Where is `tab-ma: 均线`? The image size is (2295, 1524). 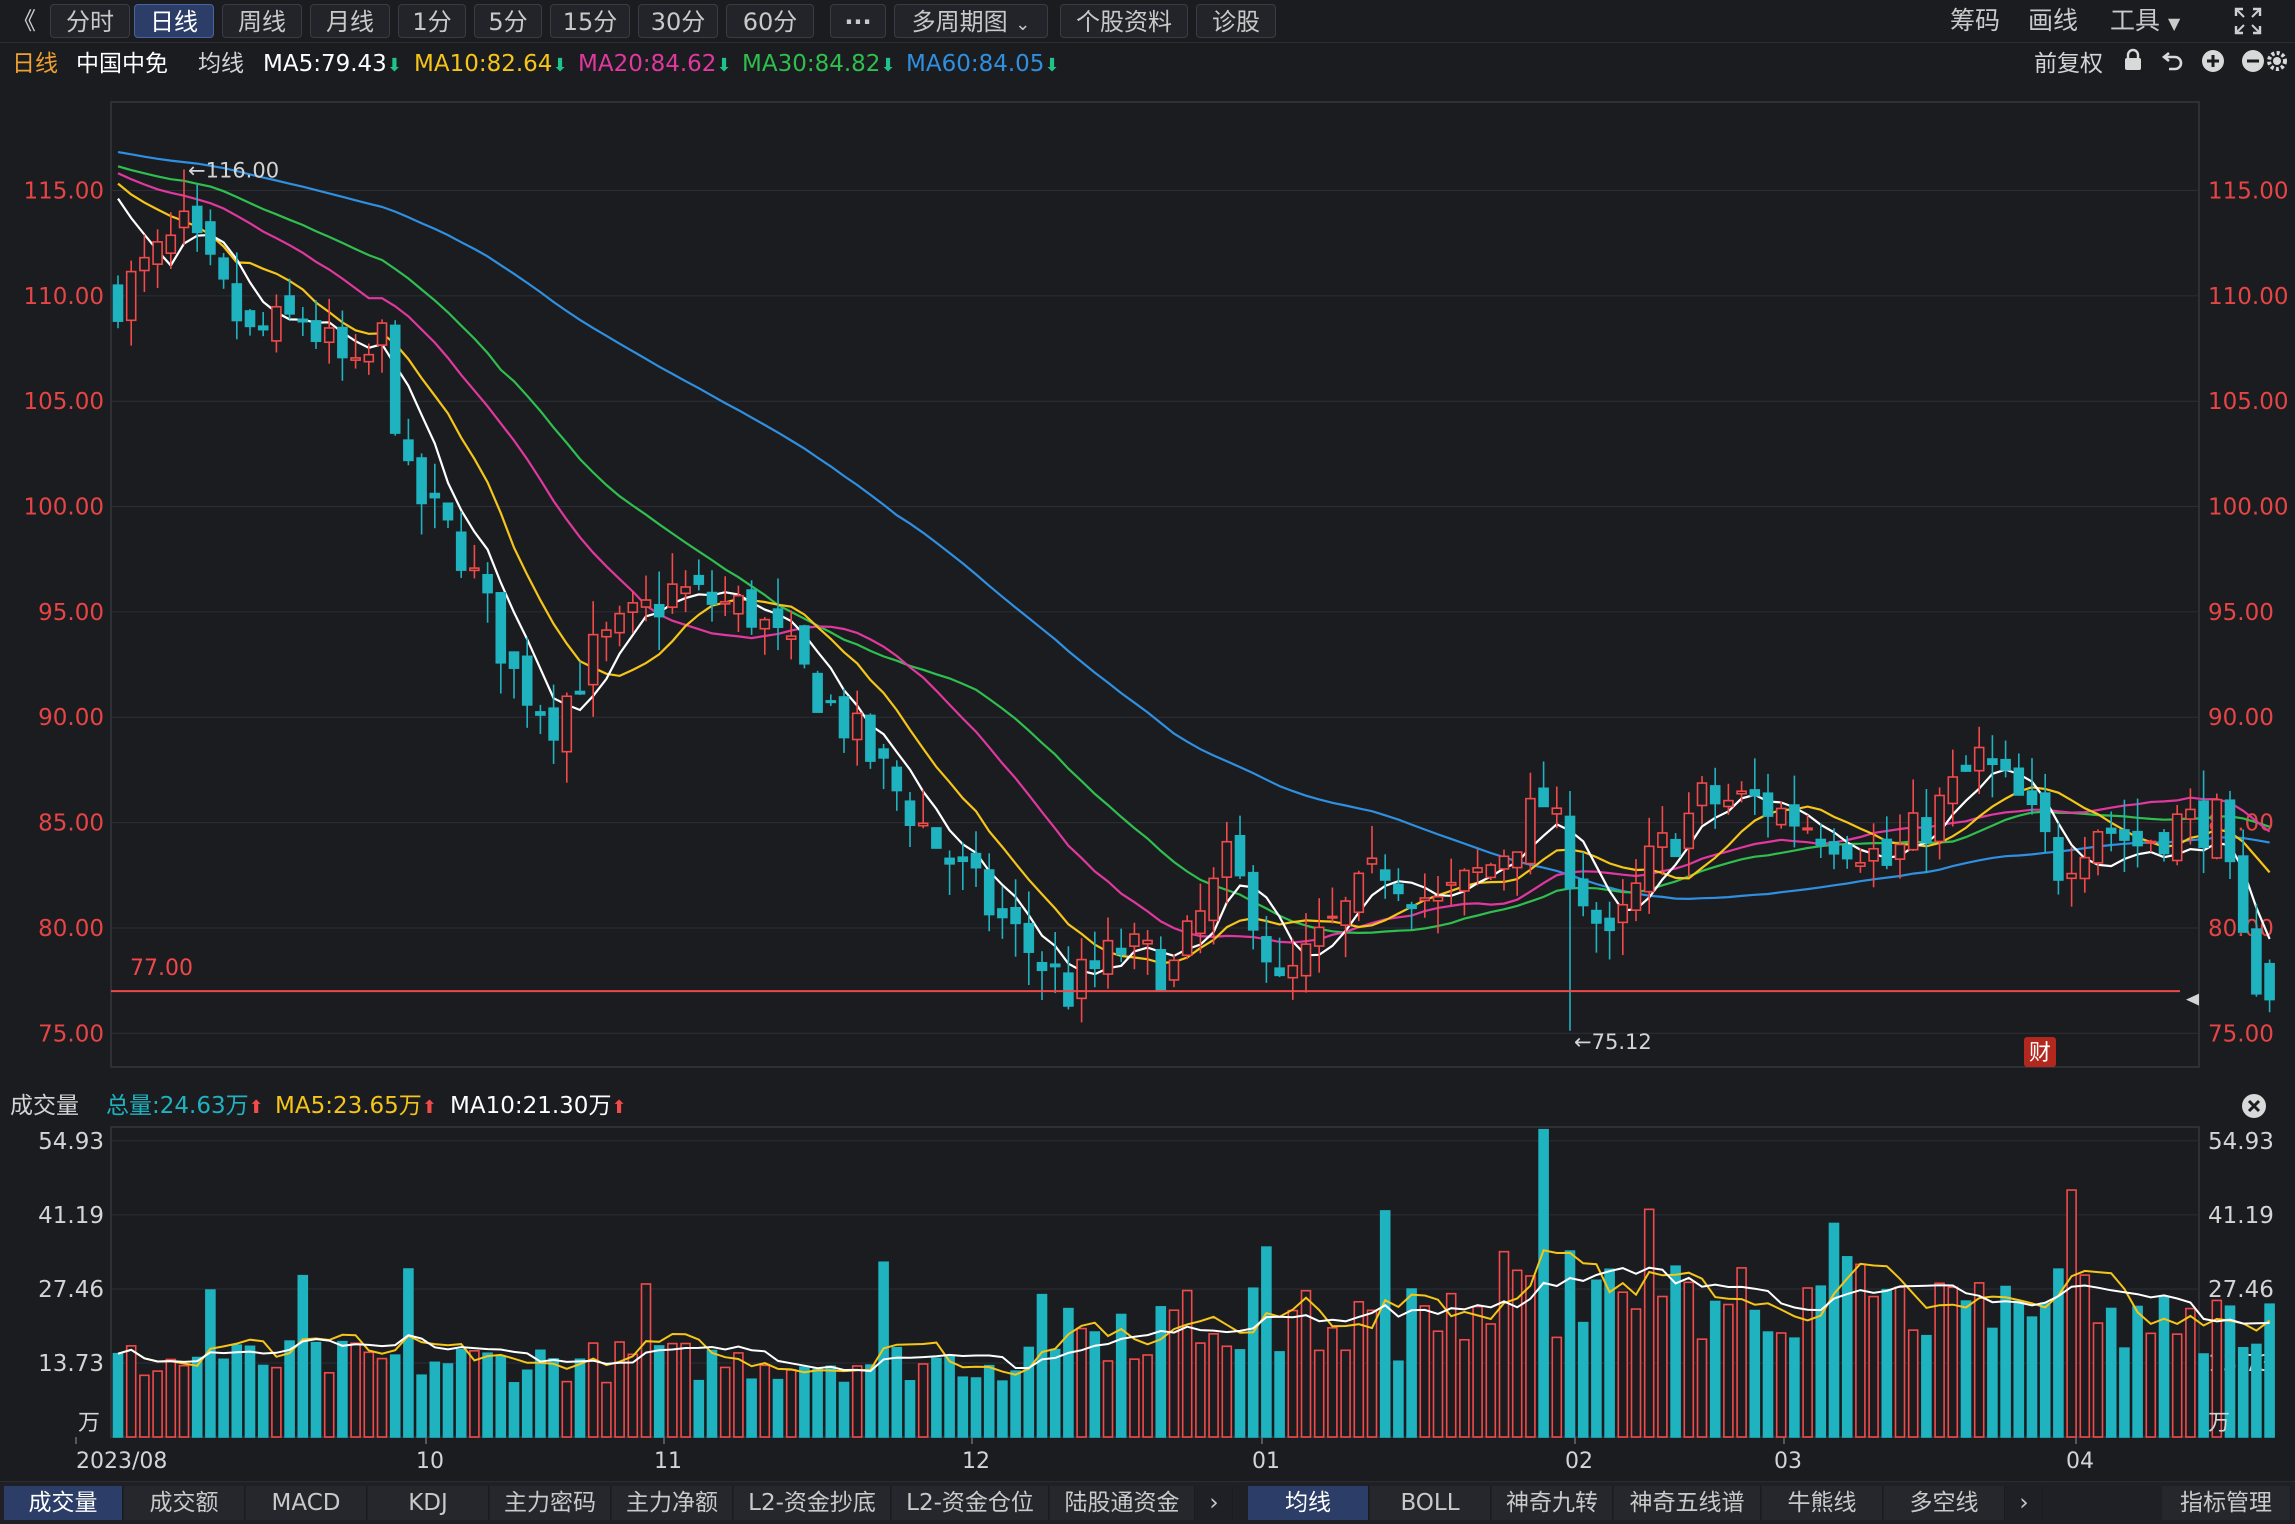
tab-ma: 均线 is located at coordinates (1308, 1503).